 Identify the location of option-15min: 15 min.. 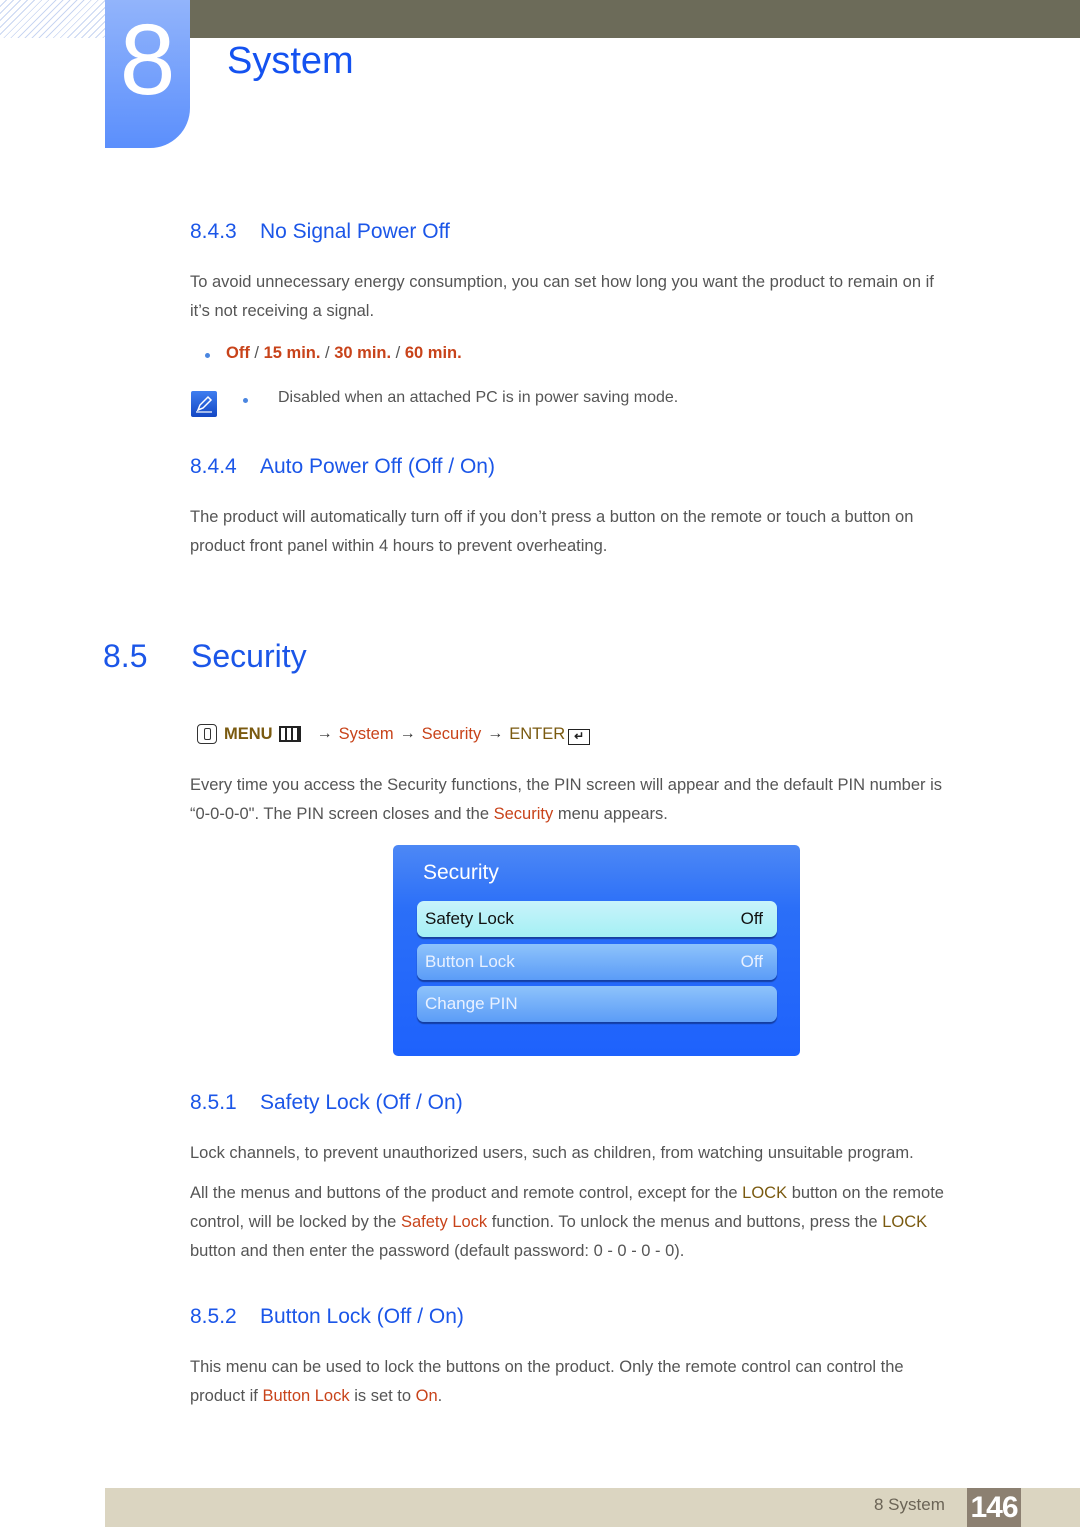
(292, 353).